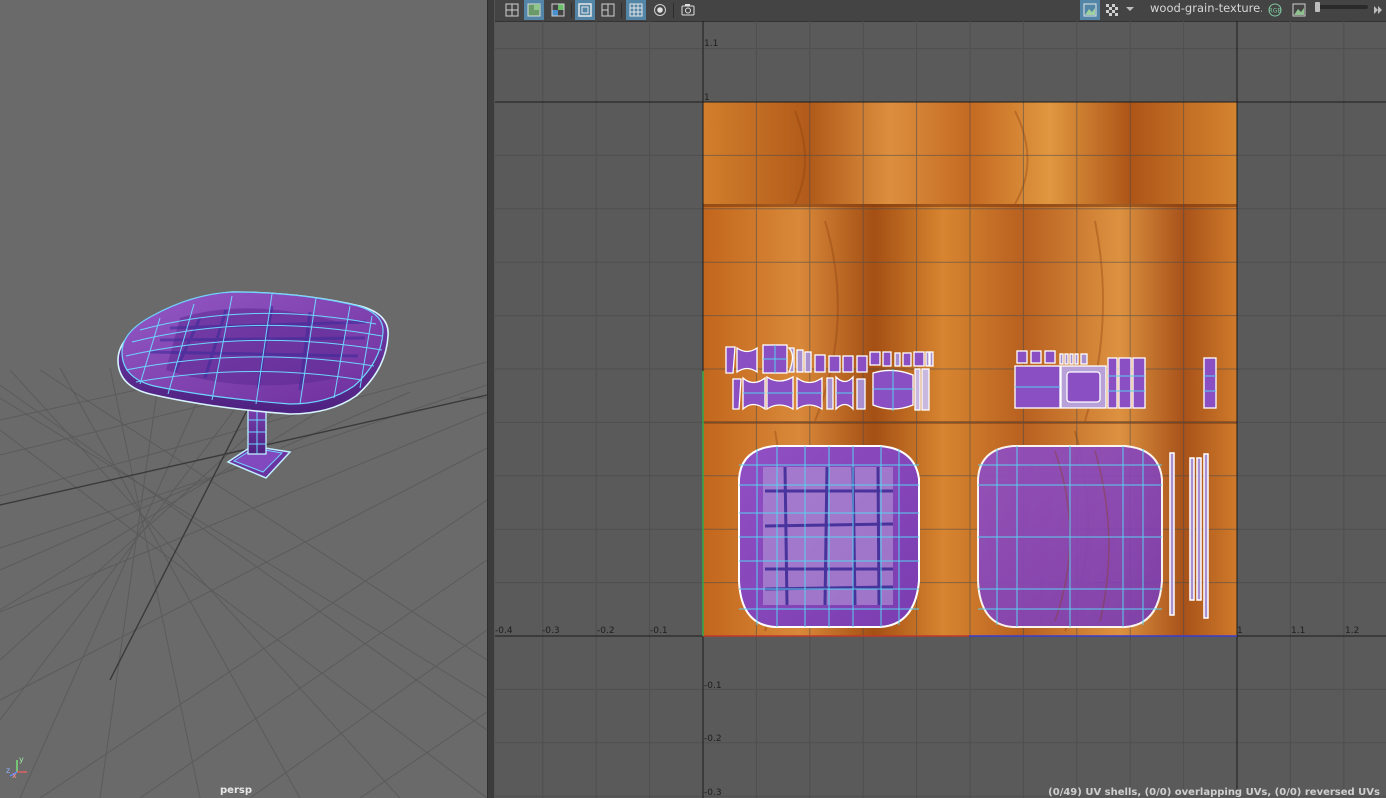 This screenshot has height=798, width=1386. I want to click on u-label: -0.1, so click(659, 631).